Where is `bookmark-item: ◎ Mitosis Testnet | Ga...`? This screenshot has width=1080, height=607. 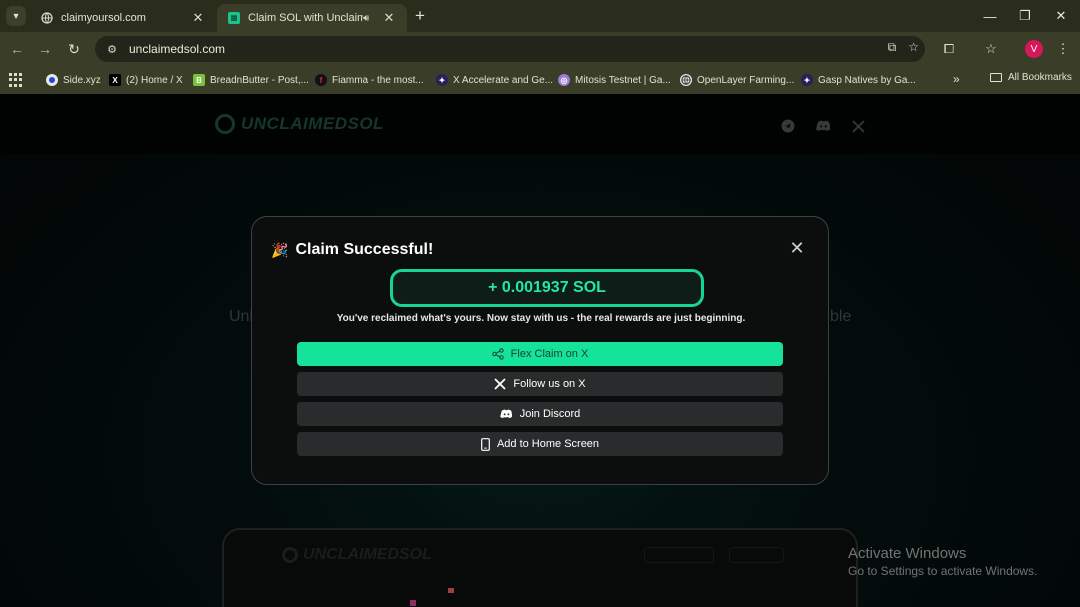 bookmark-item: ◎ Mitosis Testnet | Ga... is located at coordinates (614, 80).